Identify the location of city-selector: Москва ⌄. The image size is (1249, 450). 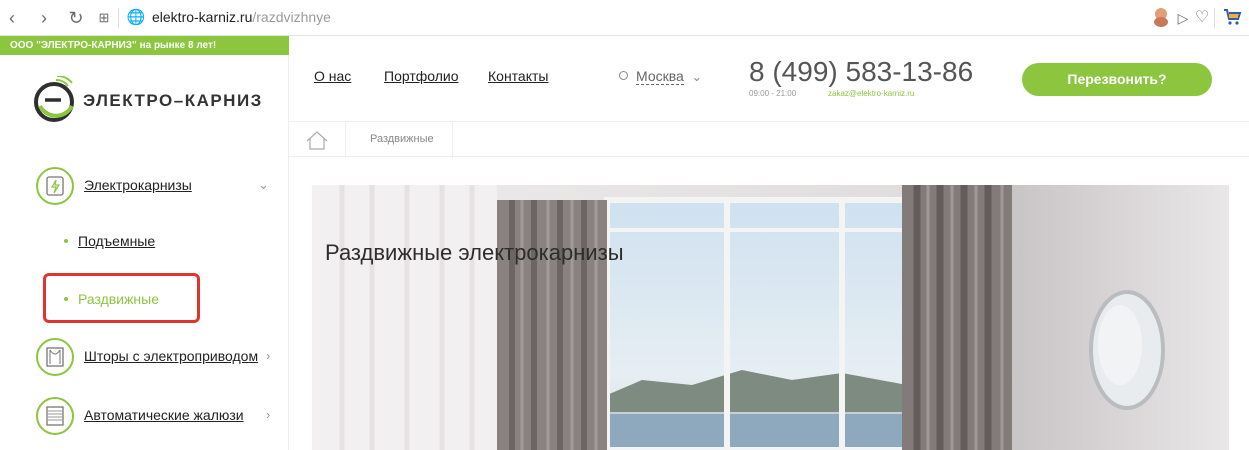
(660, 76).